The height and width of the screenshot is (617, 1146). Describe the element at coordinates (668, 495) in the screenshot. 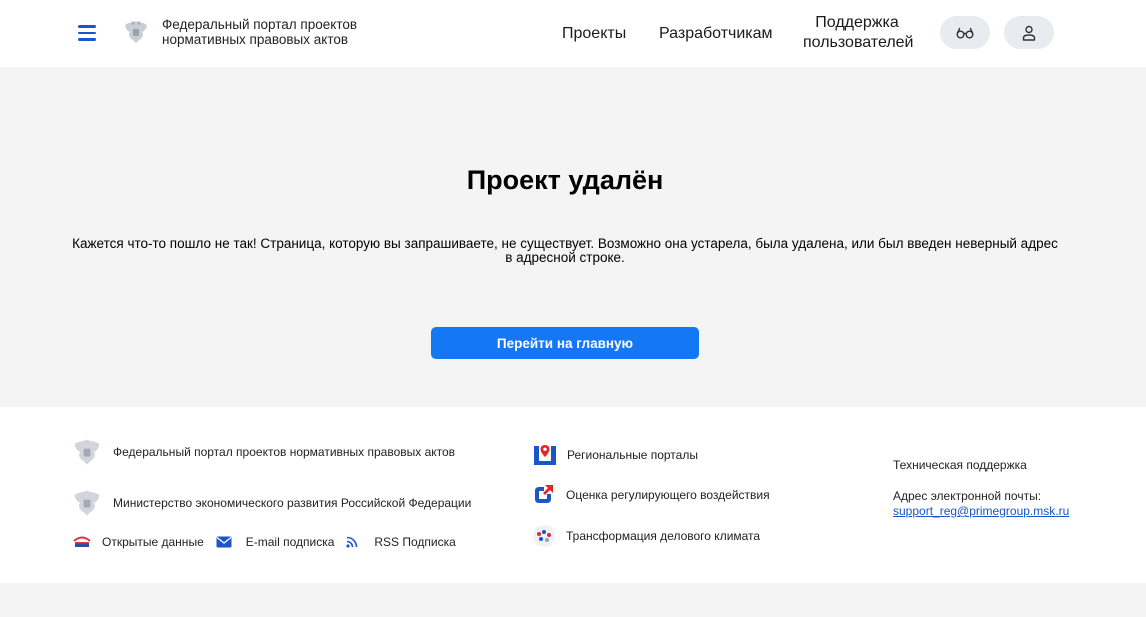

I see `regulatory-assessment-label: Оценка регулирующего воздействия` at that location.